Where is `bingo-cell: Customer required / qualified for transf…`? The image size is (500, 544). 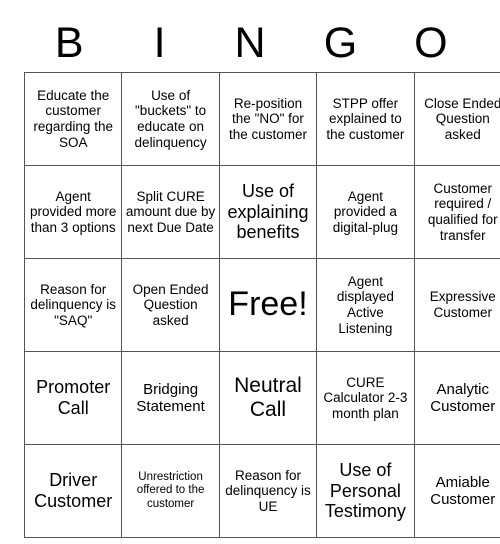
bingo-cell: Customer required / qualified for transf… is located at coordinates (456, 212).